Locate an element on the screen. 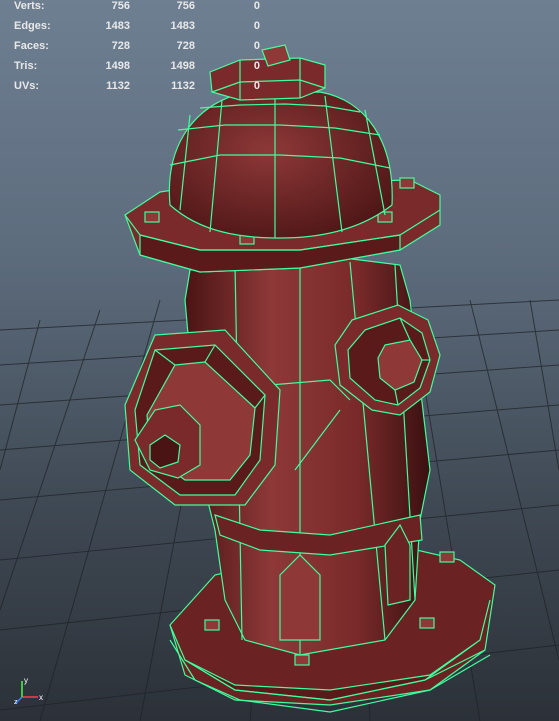  hud-row-verts: Verts: 756 756 0 is located at coordinates (135, 10).